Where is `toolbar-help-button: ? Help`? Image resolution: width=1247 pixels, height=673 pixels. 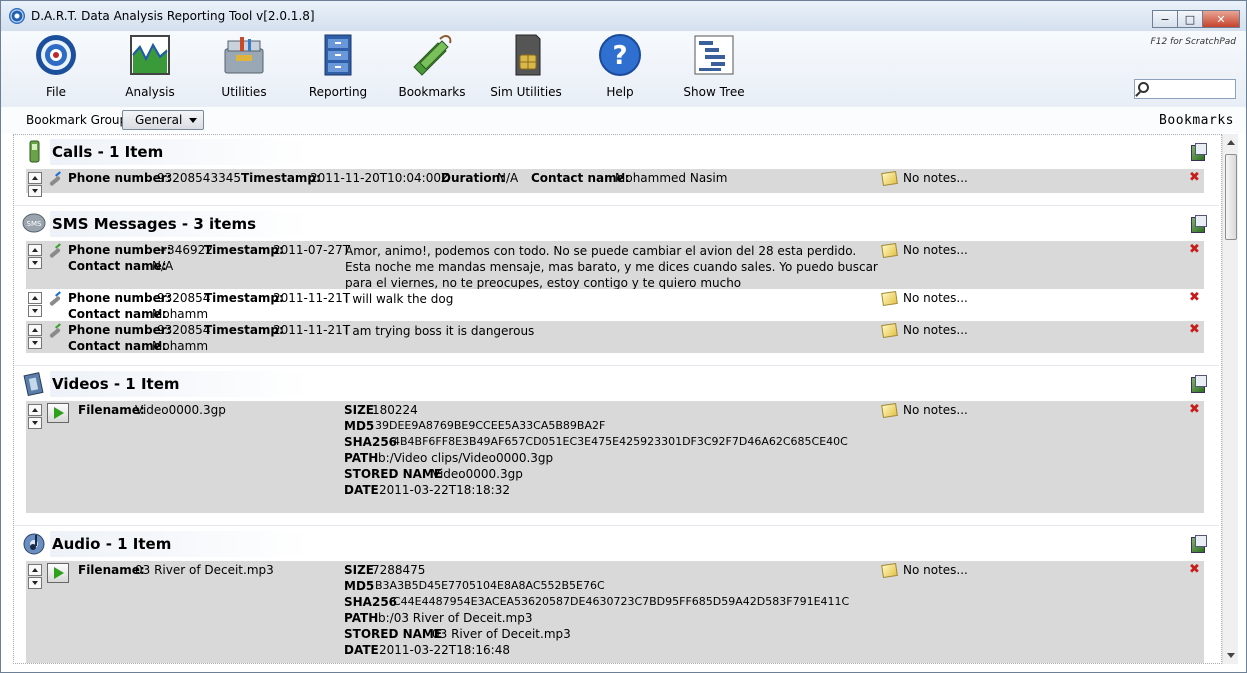 toolbar-help-button: ? Help is located at coordinates (620, 68).